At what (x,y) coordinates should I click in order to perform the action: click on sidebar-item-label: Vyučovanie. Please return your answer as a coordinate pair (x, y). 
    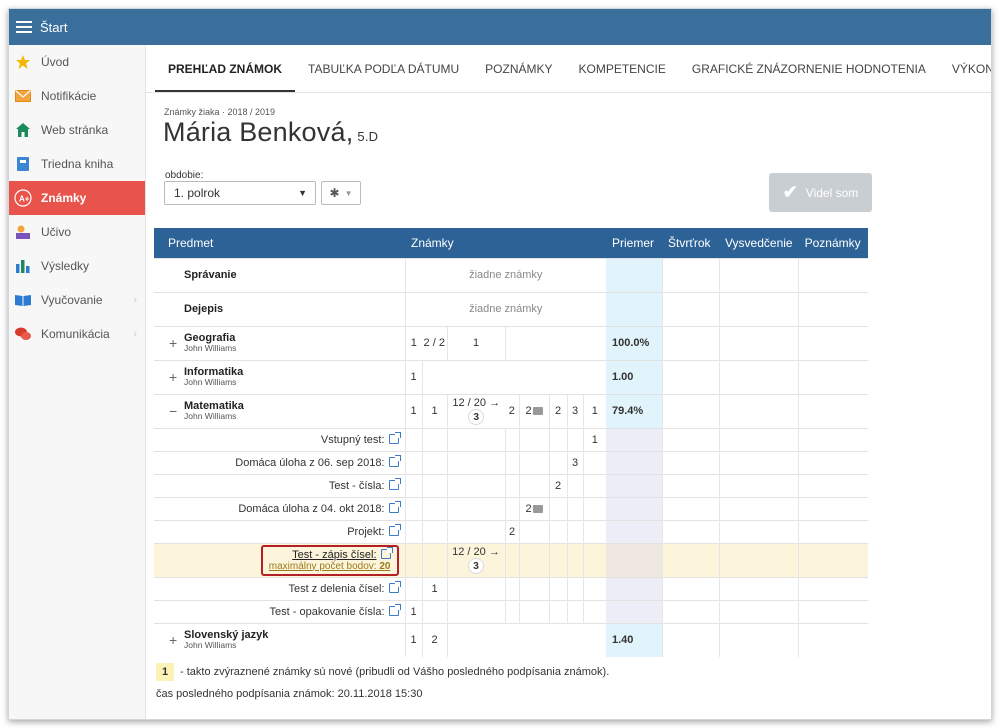
    Looking at the image, I should click on (72, 300).